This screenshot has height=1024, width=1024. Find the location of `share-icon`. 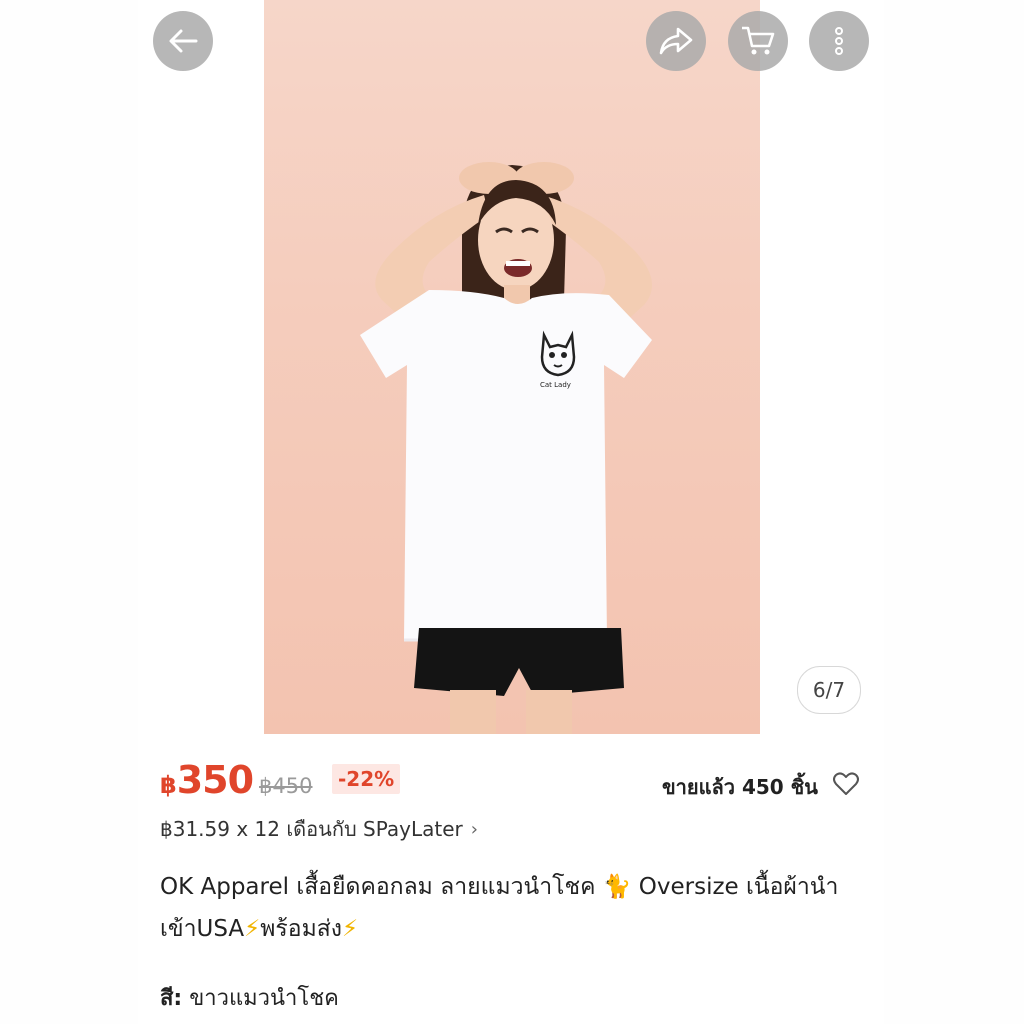

share-icon is located at coordinates (676, 41).